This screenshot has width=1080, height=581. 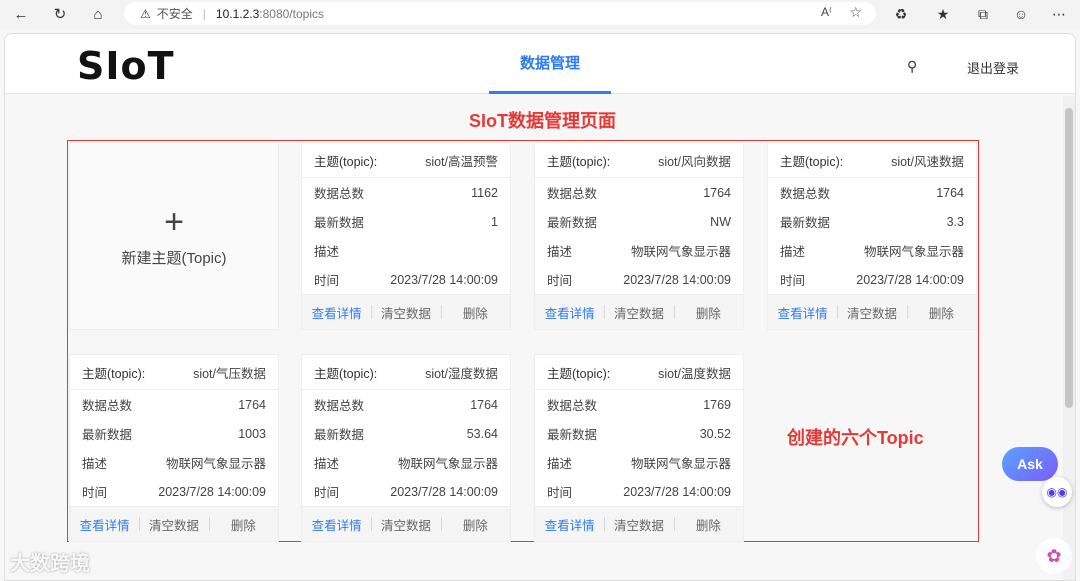 What do you see at coordinates (1057, 492) in the screenshot?
I see `bot-icon: ◉◉` at bounding box center [1057, 492].